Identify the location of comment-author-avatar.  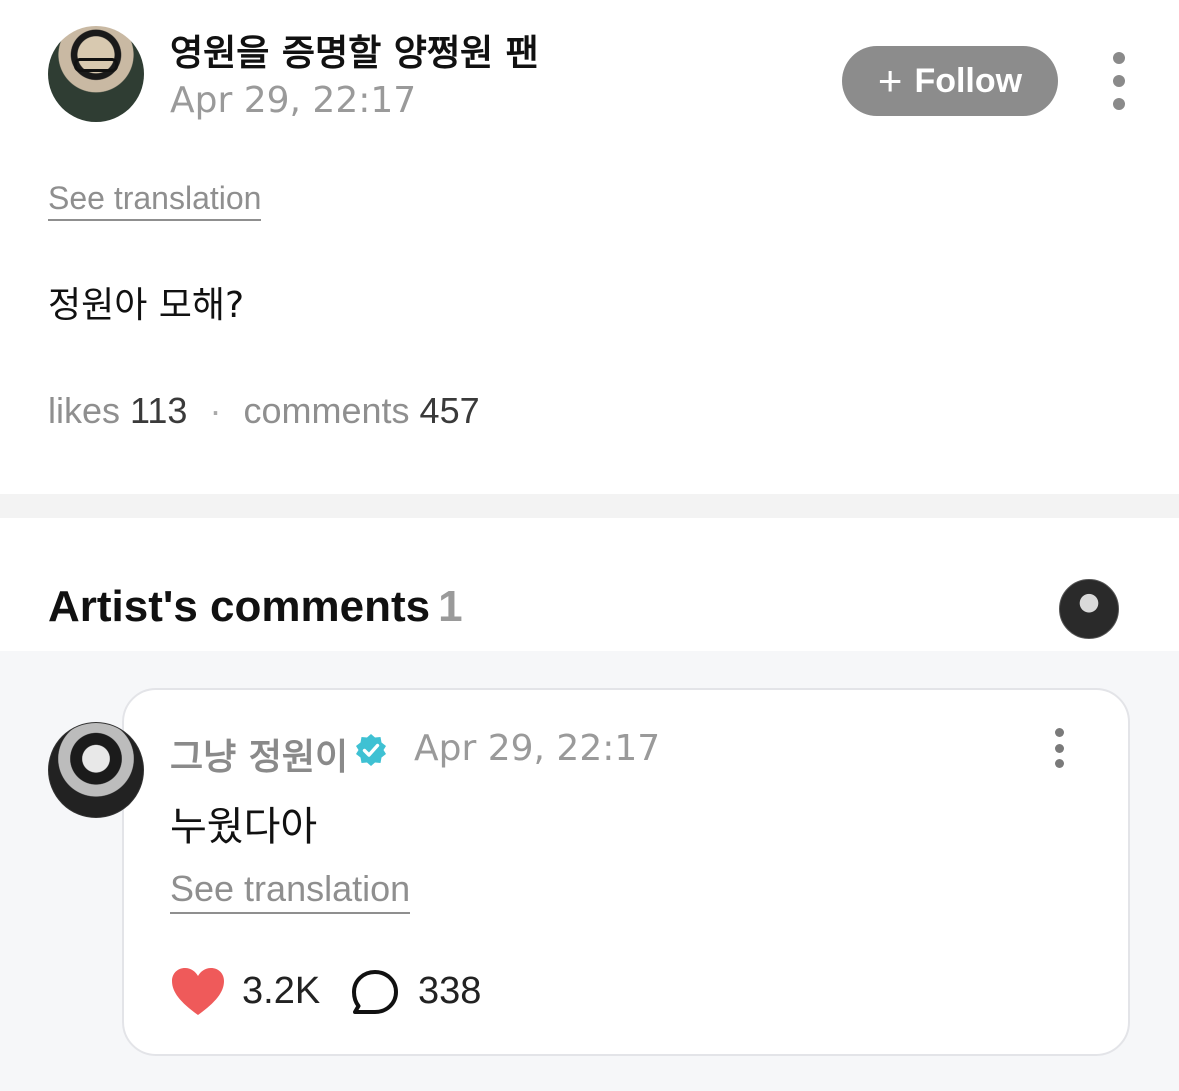
(96, 770).